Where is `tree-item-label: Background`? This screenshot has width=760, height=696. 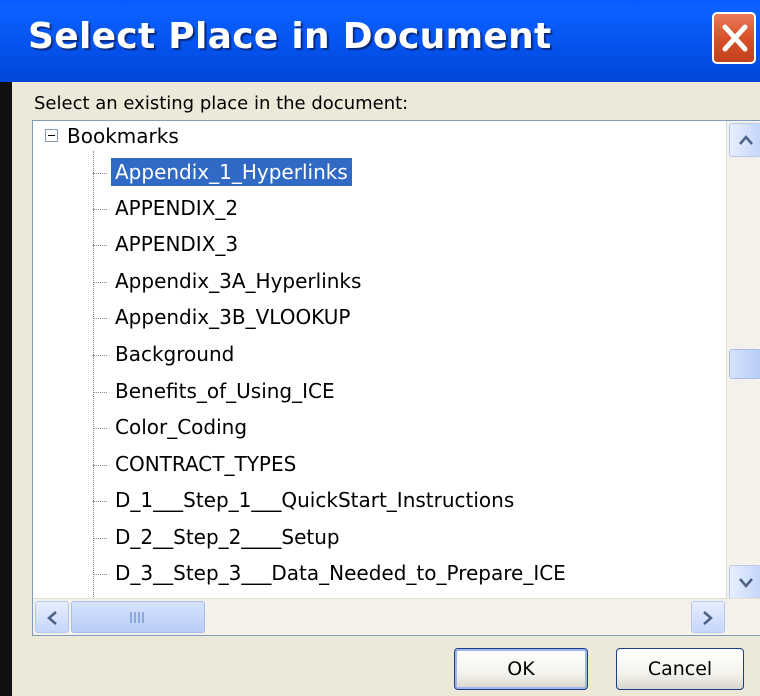
tree-item-label: Background is located at coordinates (175, 354).